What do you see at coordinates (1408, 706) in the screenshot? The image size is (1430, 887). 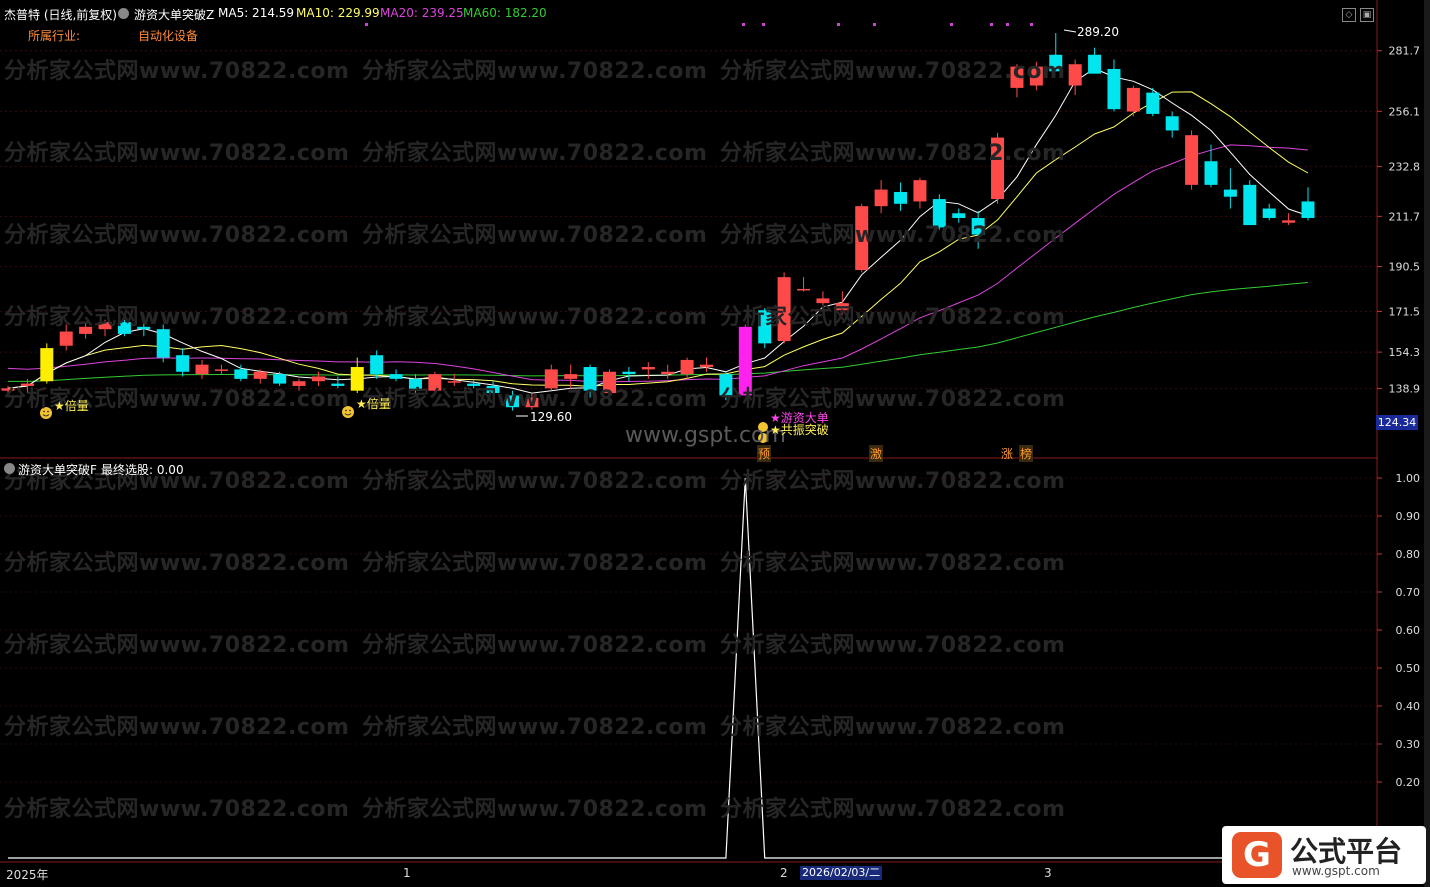 I see `lower-y-tick-label: 0.40` at bounding box center [1408, 706].